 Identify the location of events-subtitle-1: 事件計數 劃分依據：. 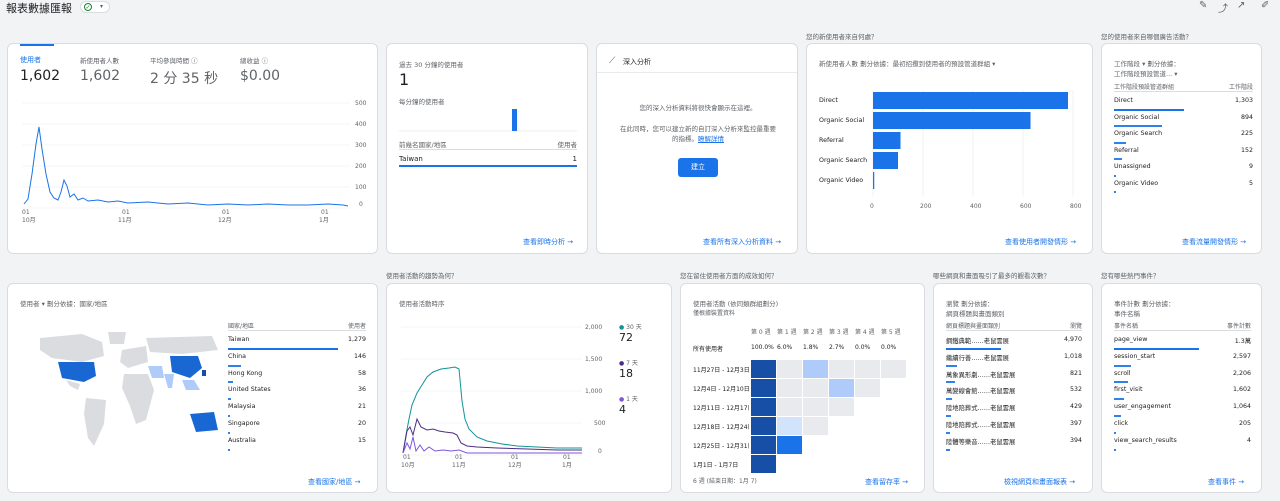
(1144, 303).